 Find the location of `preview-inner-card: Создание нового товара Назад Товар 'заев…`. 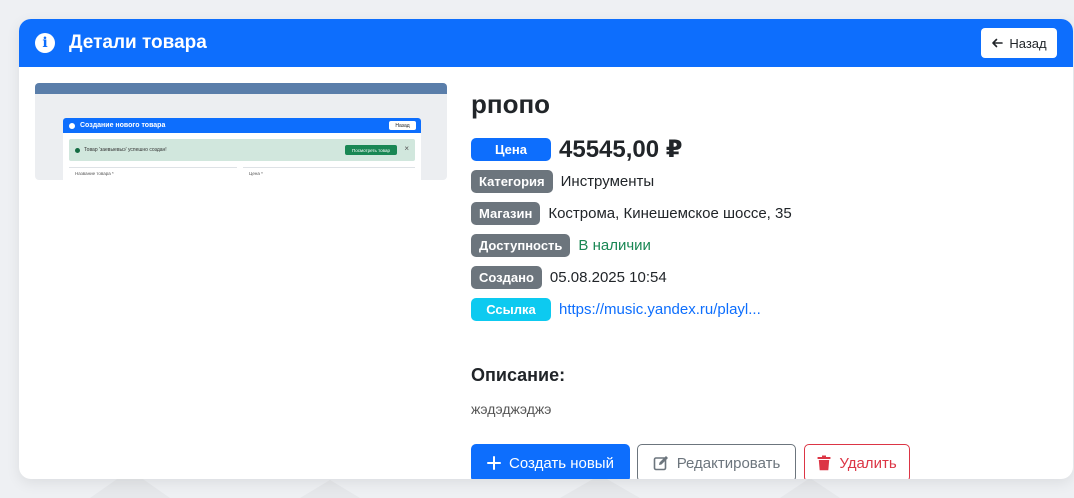

preview-inner-card: Создание нового товара Назад Товар 'заев… is located at coordinates (242, 149).